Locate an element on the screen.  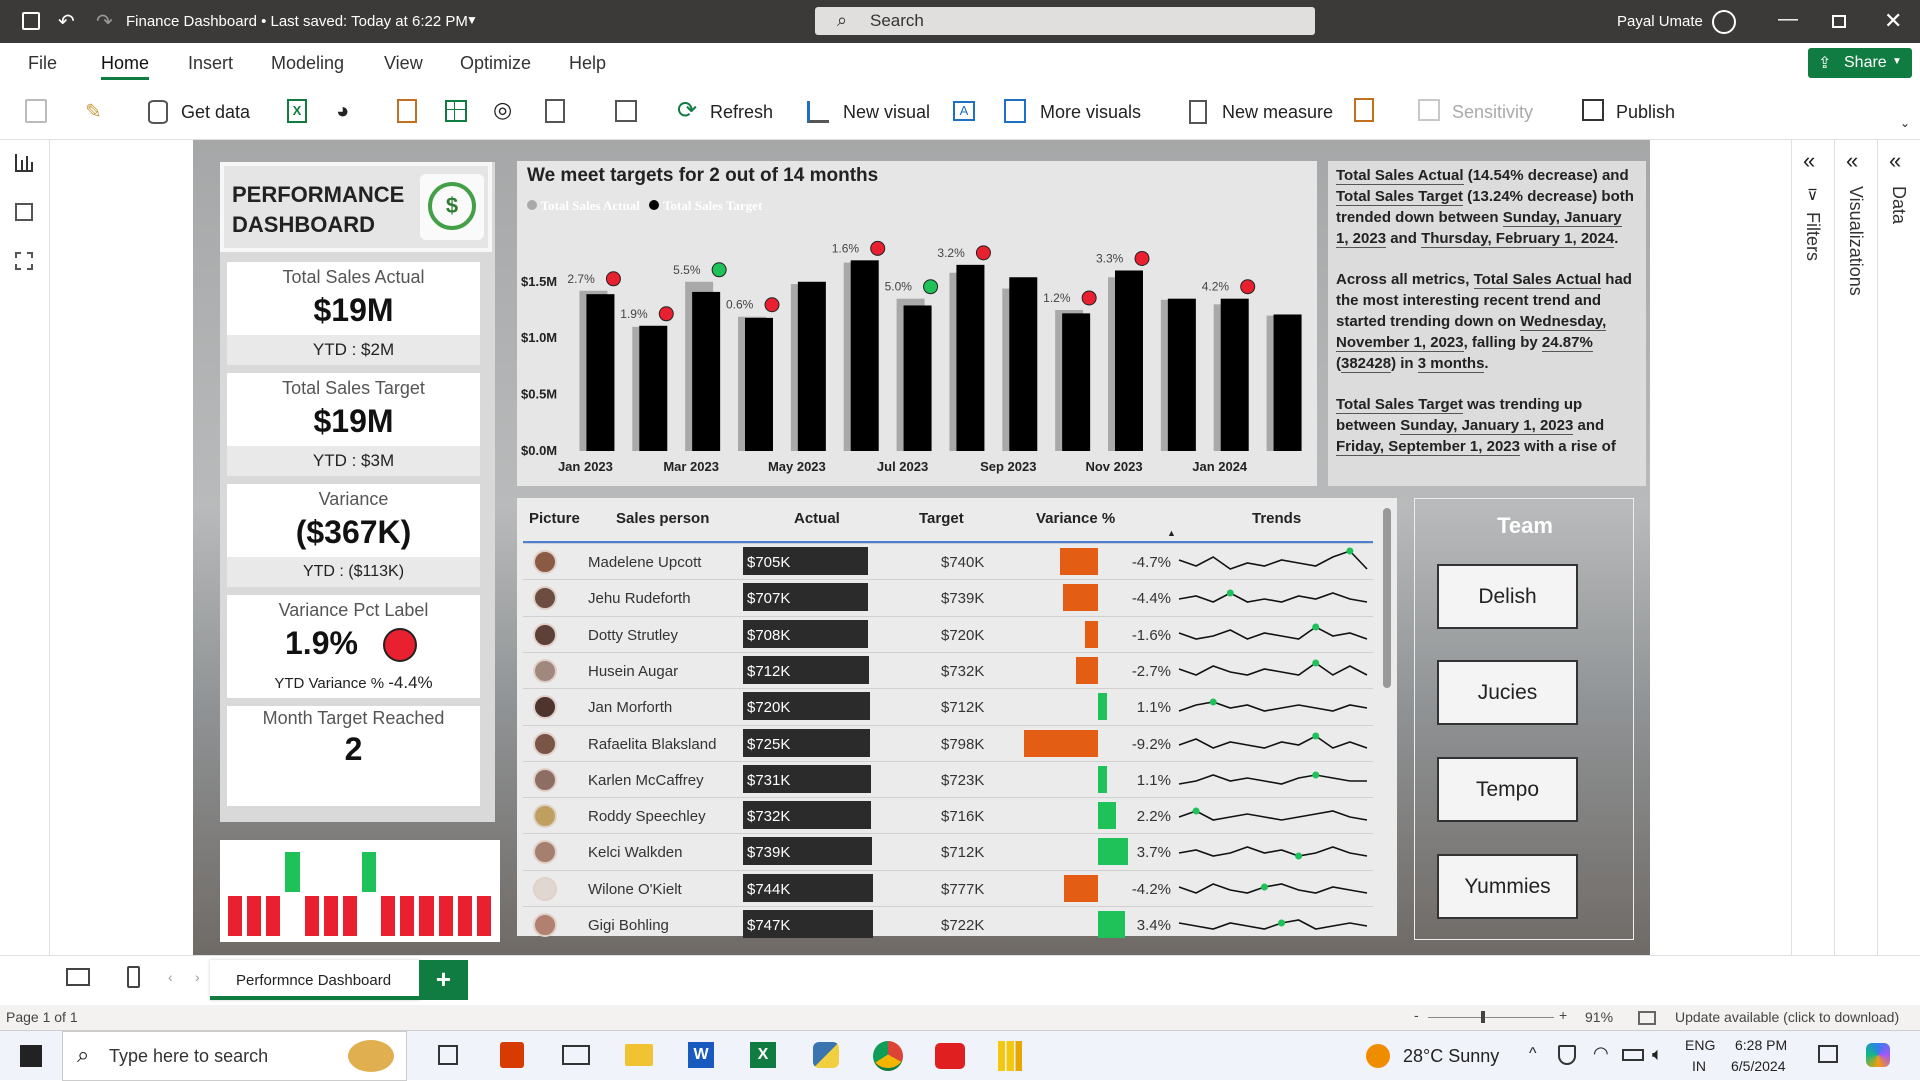
wifi-icon: ◠ is located at coordinates (1601, 1053).